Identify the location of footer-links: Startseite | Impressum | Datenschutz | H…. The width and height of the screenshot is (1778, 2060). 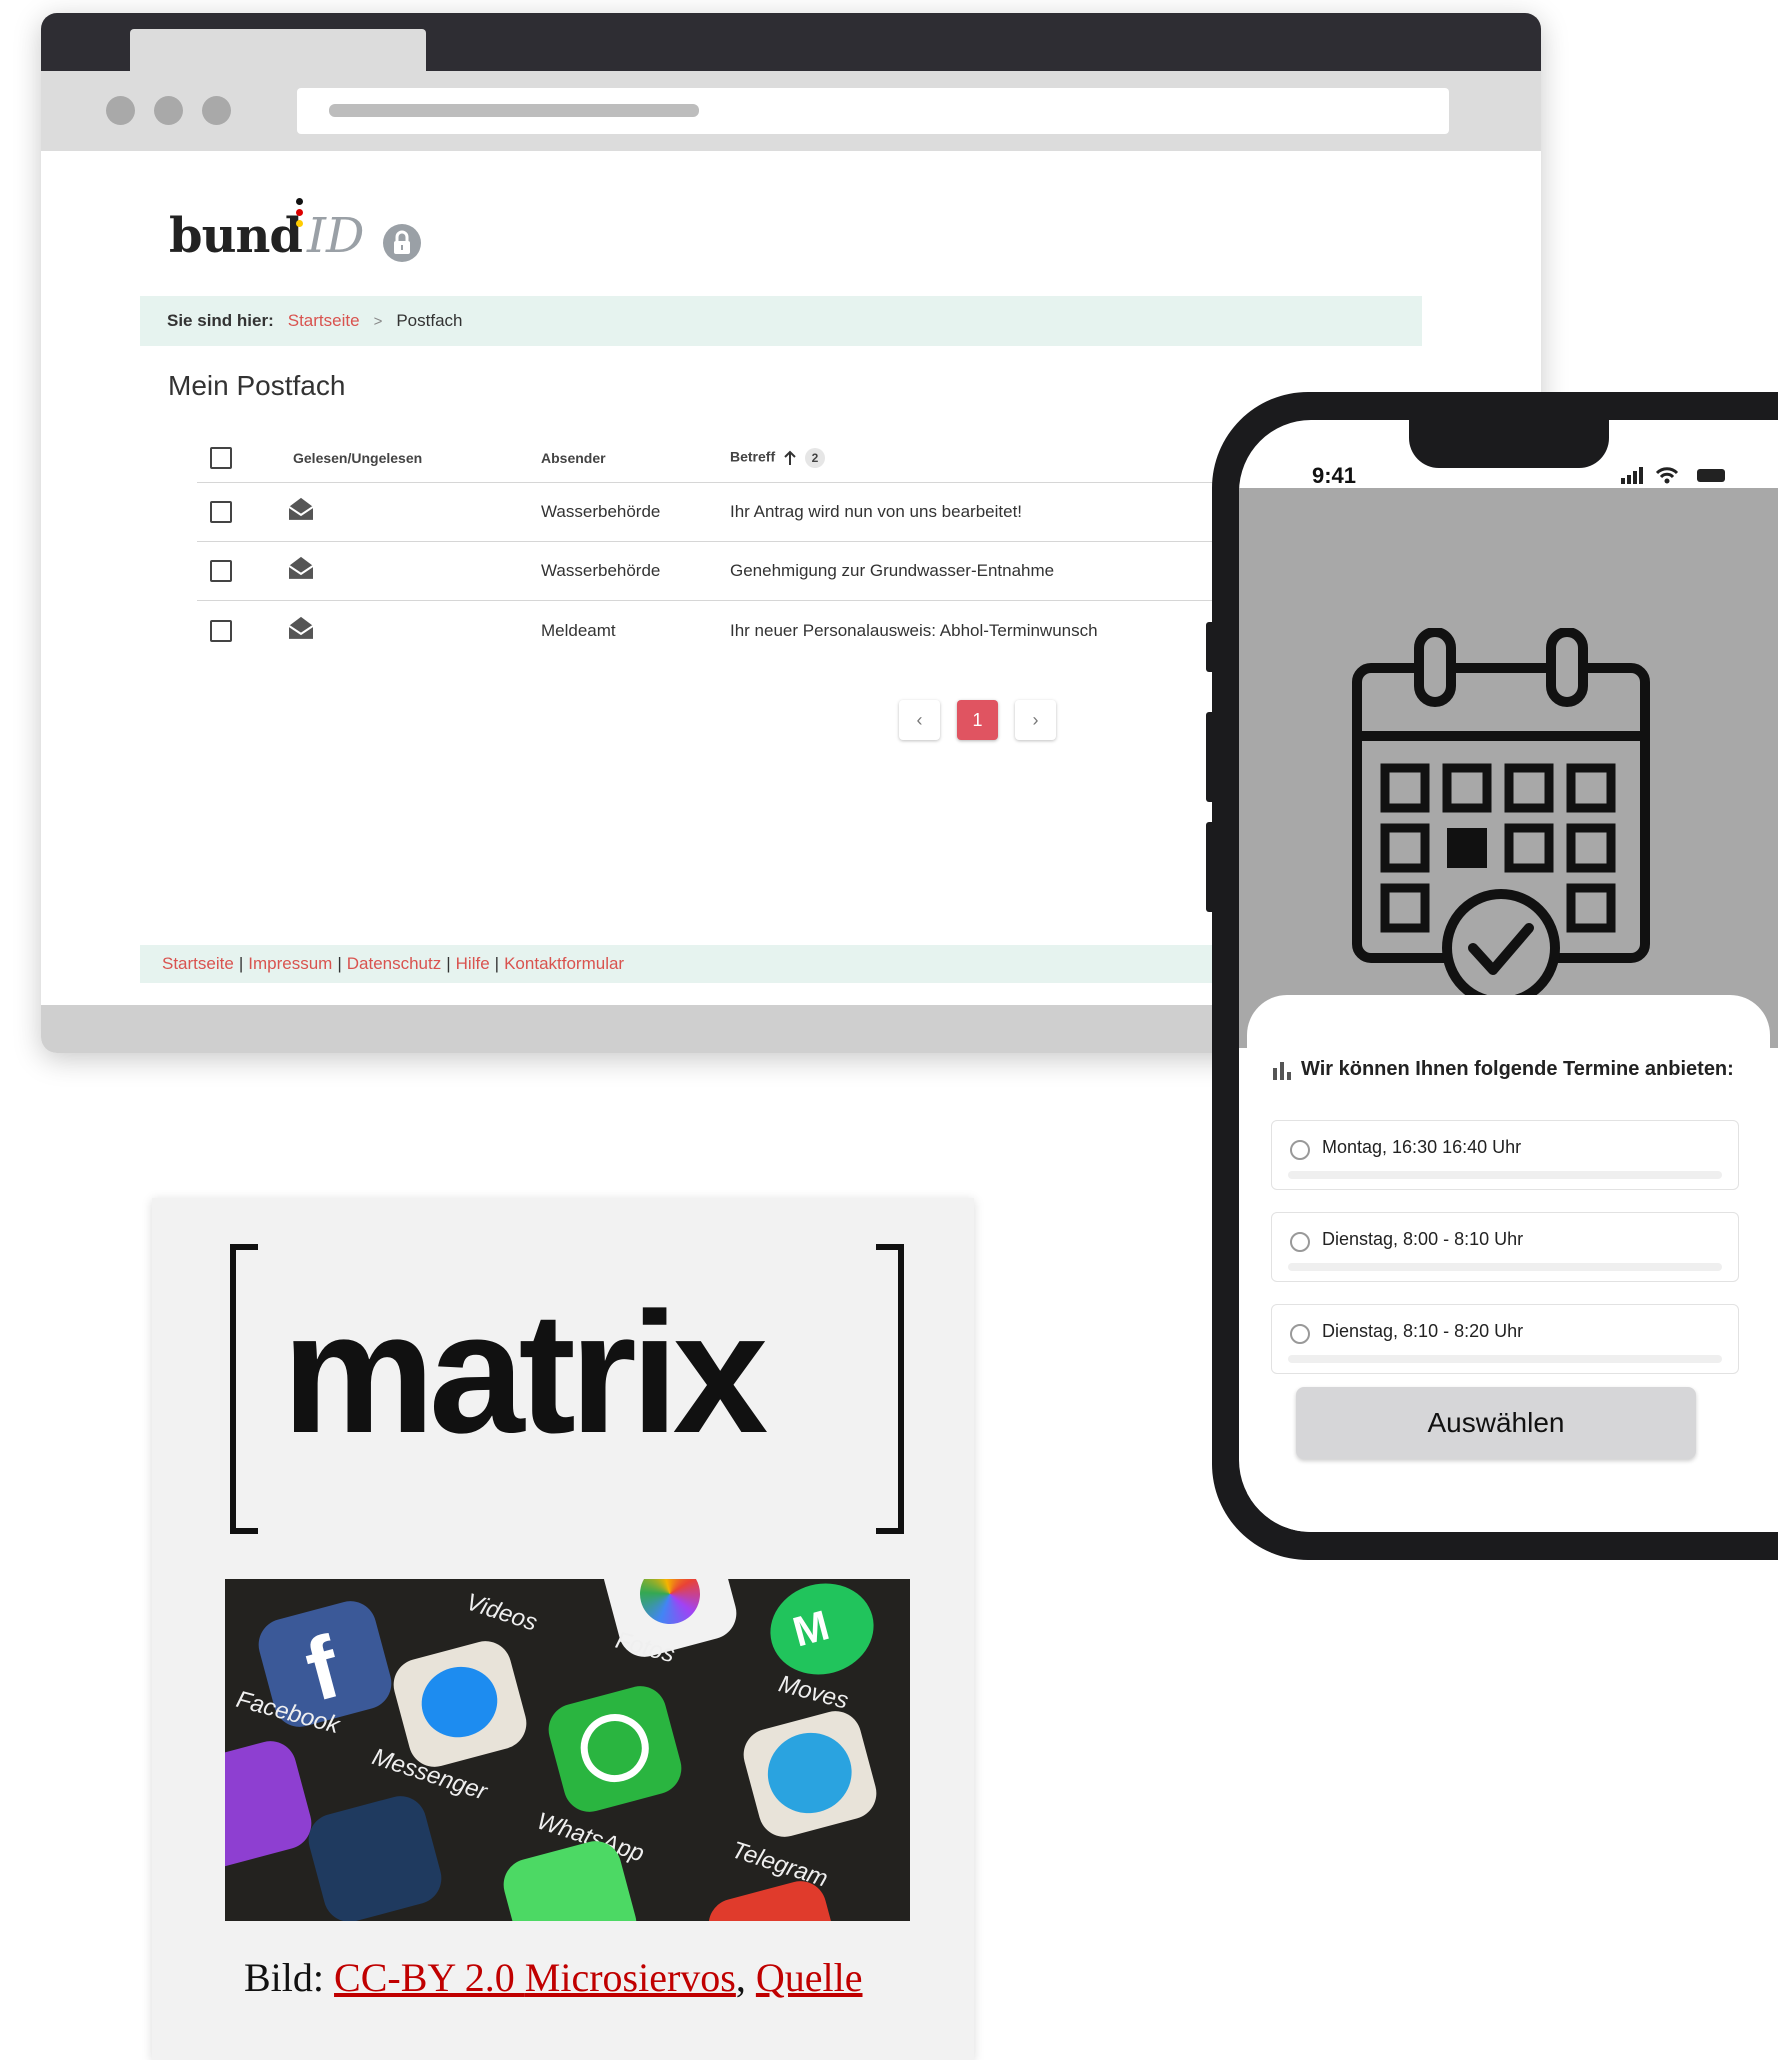
(715, 964).